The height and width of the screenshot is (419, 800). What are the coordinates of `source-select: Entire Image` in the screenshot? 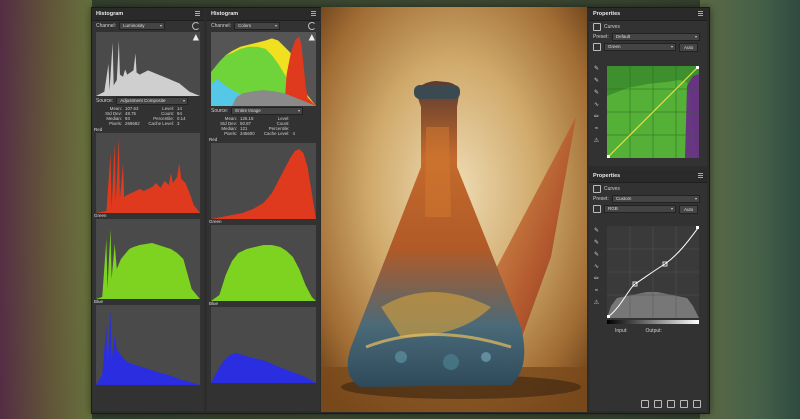 It's located at (267, 110).